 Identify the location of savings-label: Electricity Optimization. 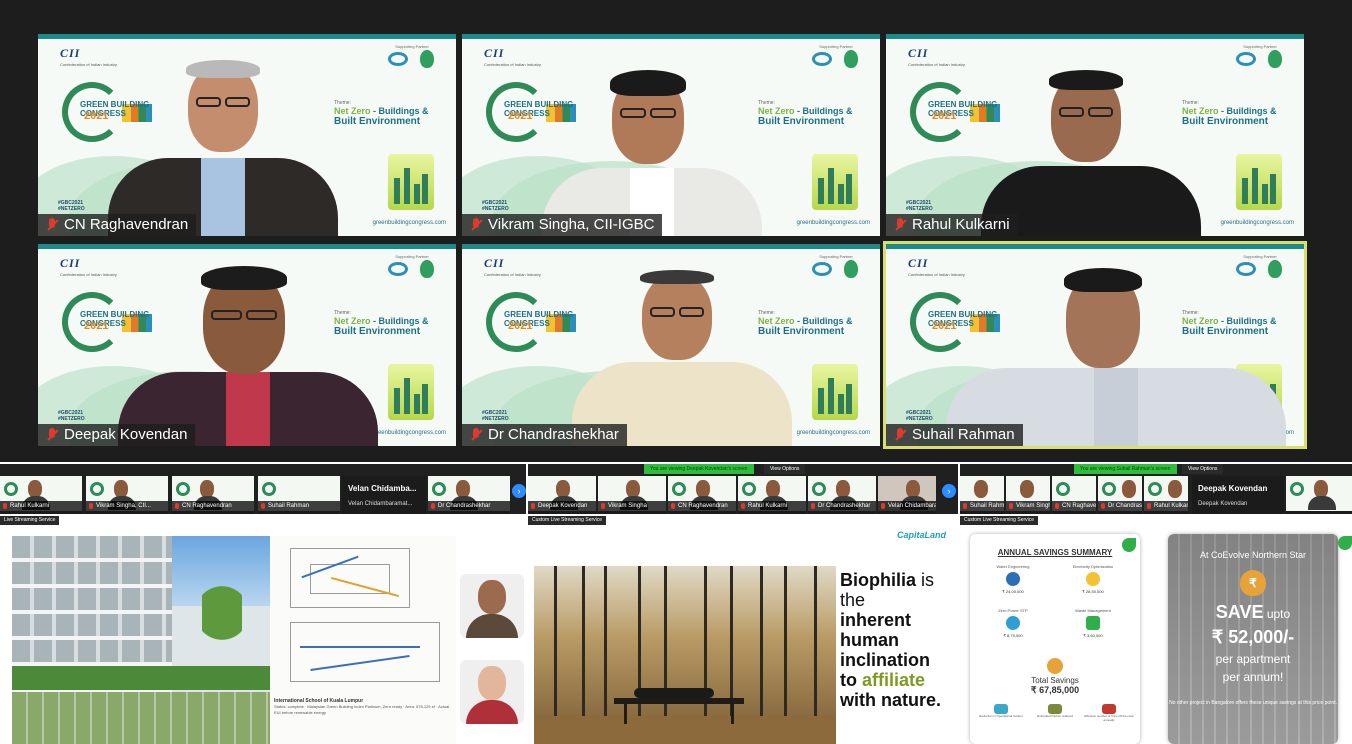
(1093, 566).